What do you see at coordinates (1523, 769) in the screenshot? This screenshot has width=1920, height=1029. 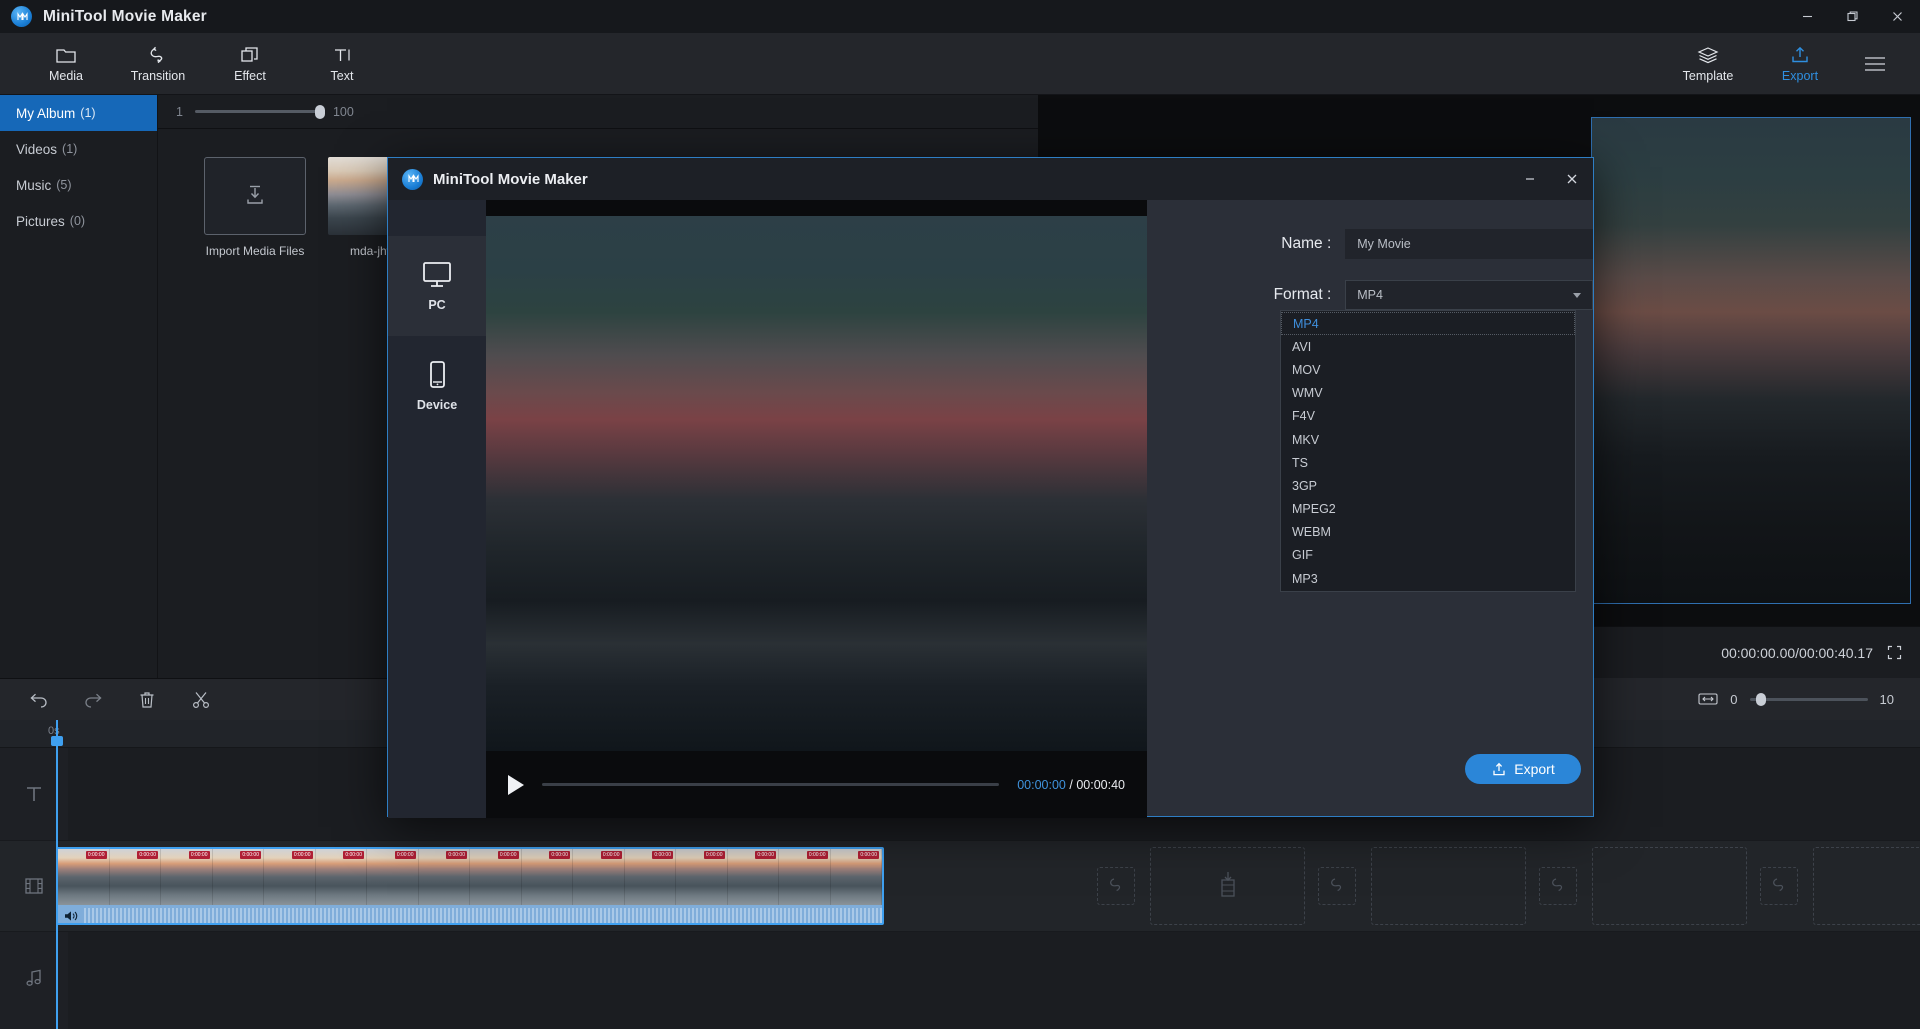 I see `dialog-export-button: Export` at bounding box center [1523, 769].